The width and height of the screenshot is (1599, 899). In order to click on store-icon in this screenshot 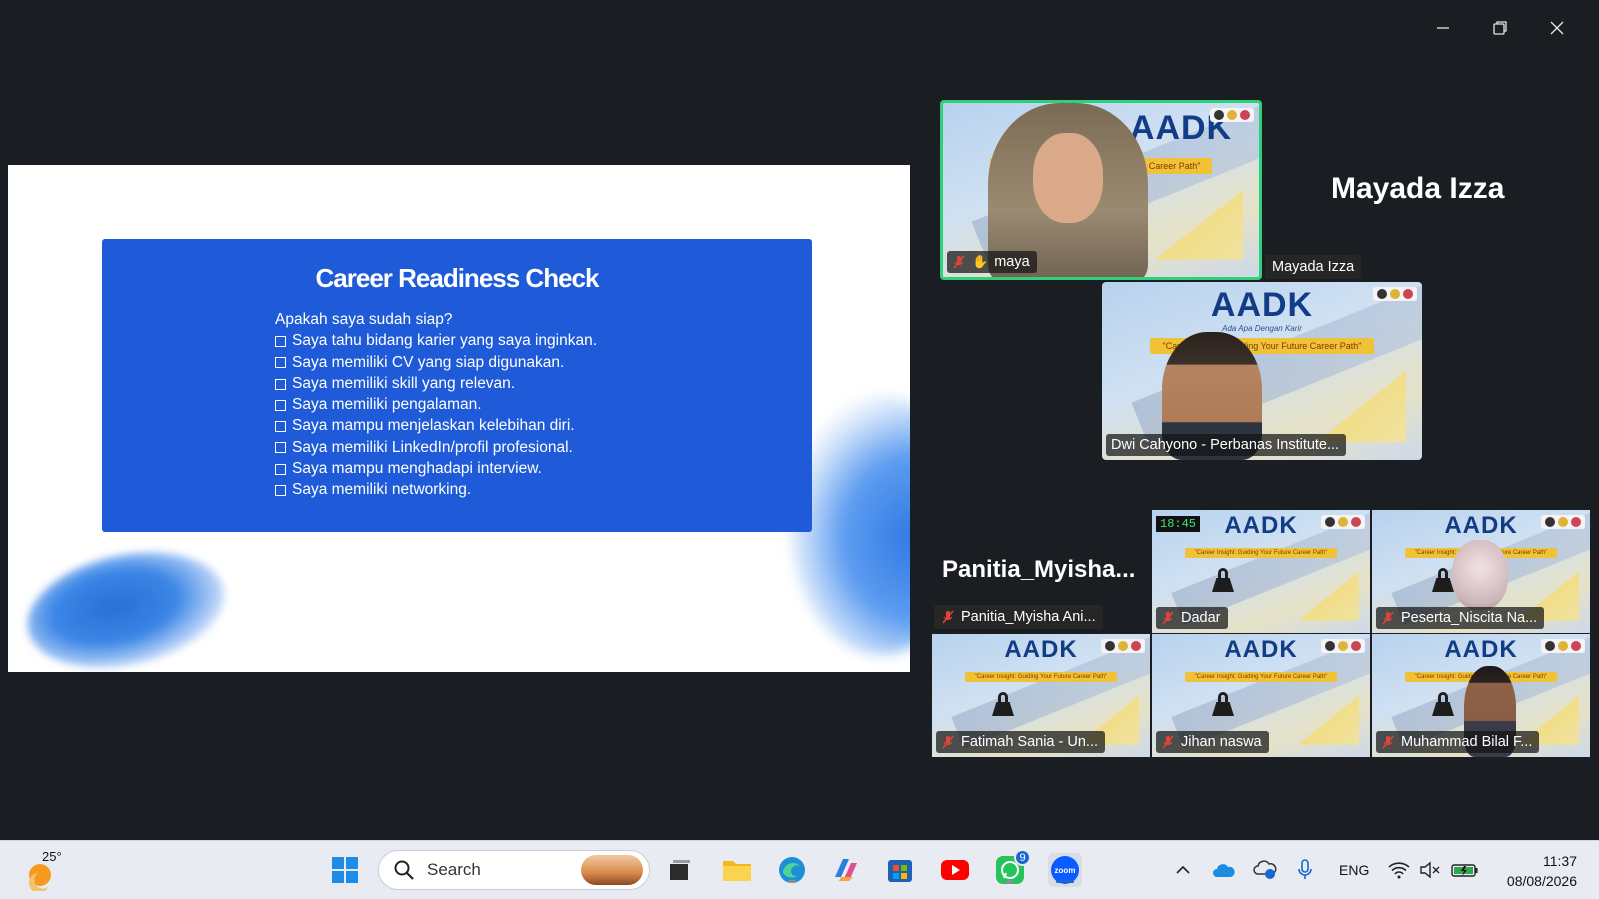, I will do `click(900, 871)`.